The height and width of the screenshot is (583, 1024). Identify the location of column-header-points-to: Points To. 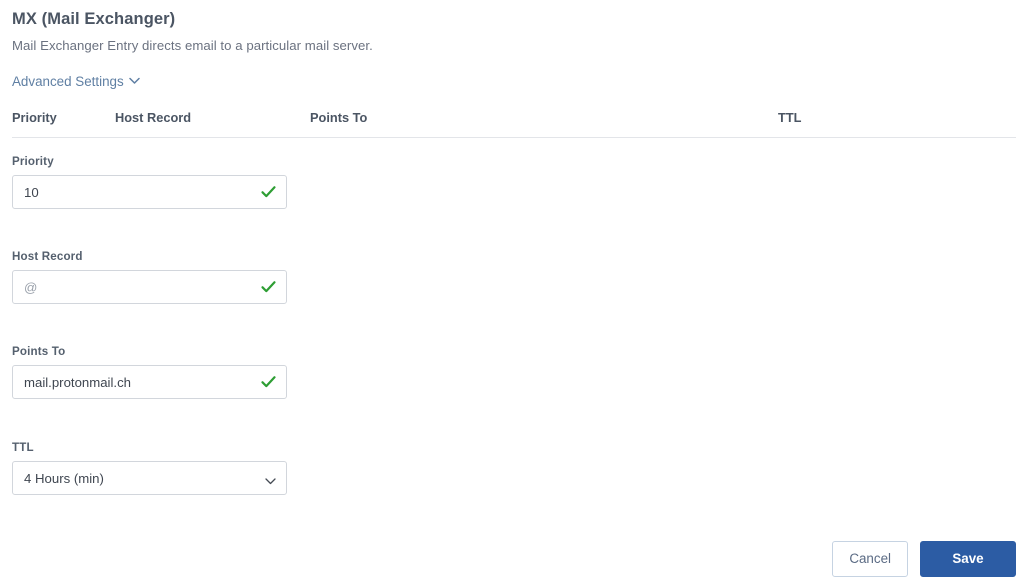
(339, 117).